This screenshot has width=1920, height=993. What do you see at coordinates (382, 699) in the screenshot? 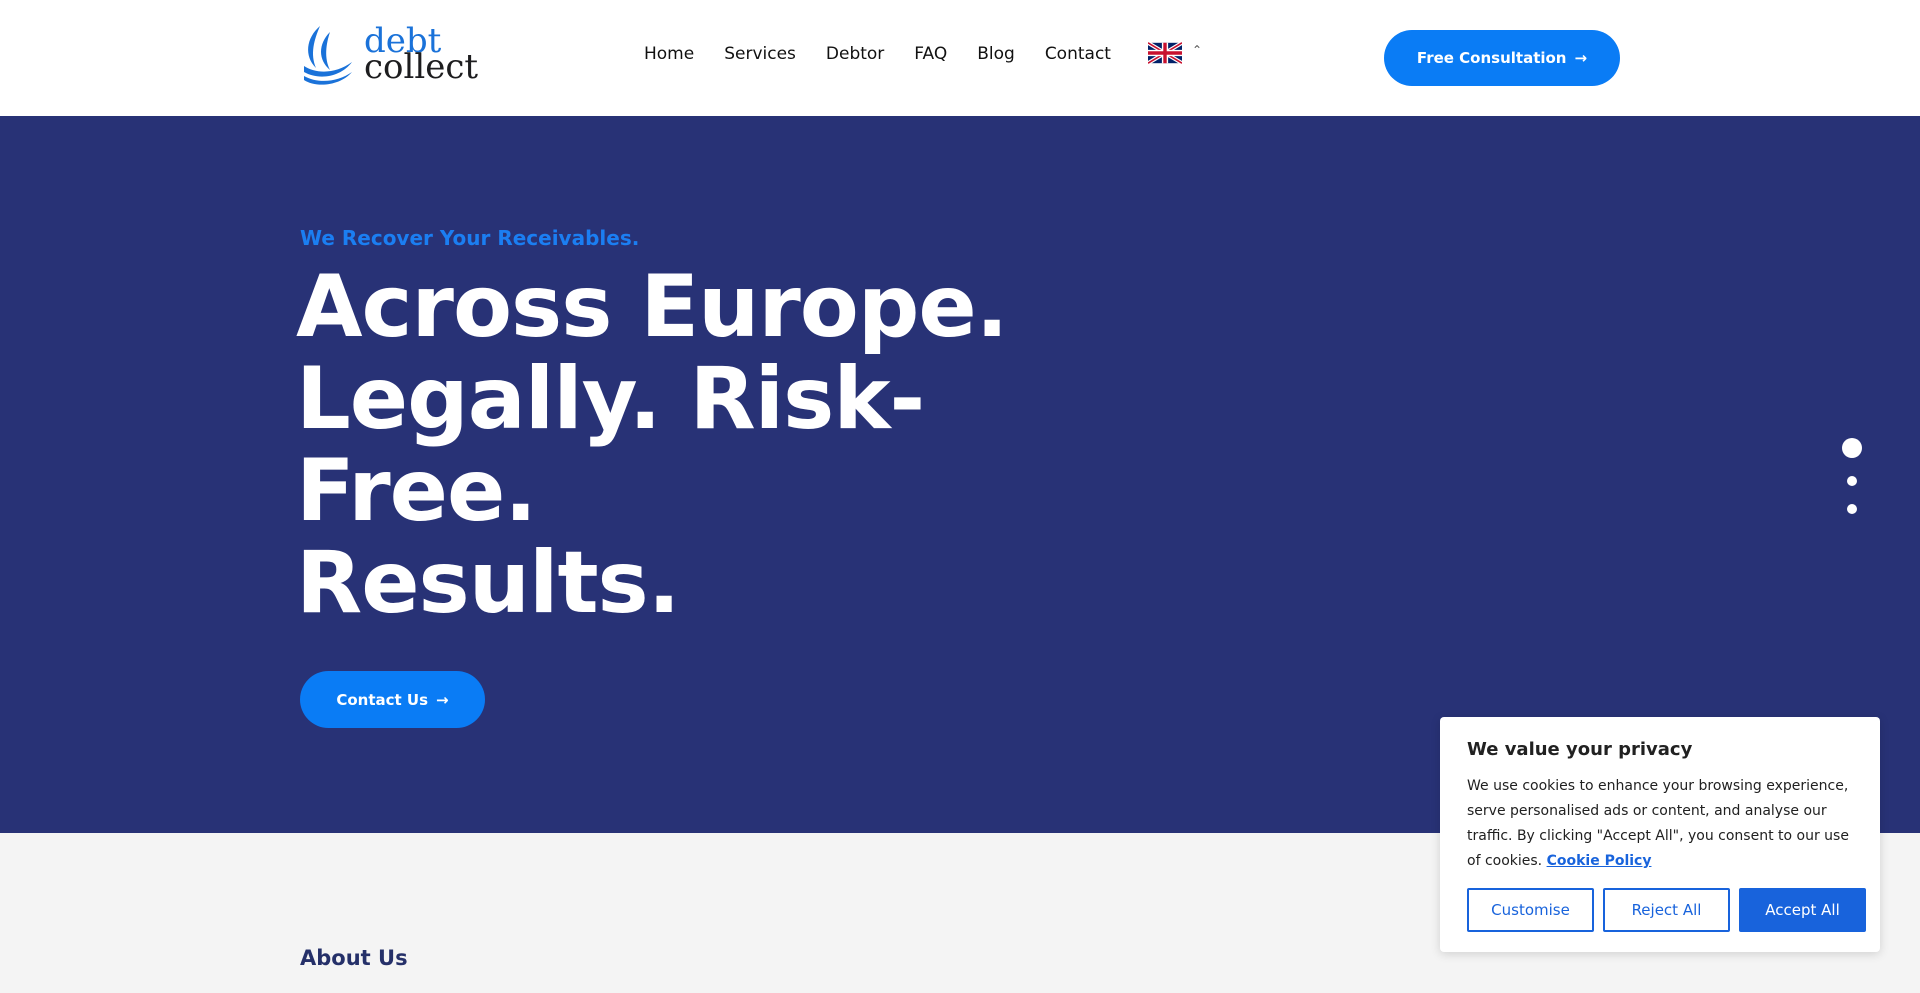
I see `contact-us-label: Contact Us` at bounding box center [382, 699].